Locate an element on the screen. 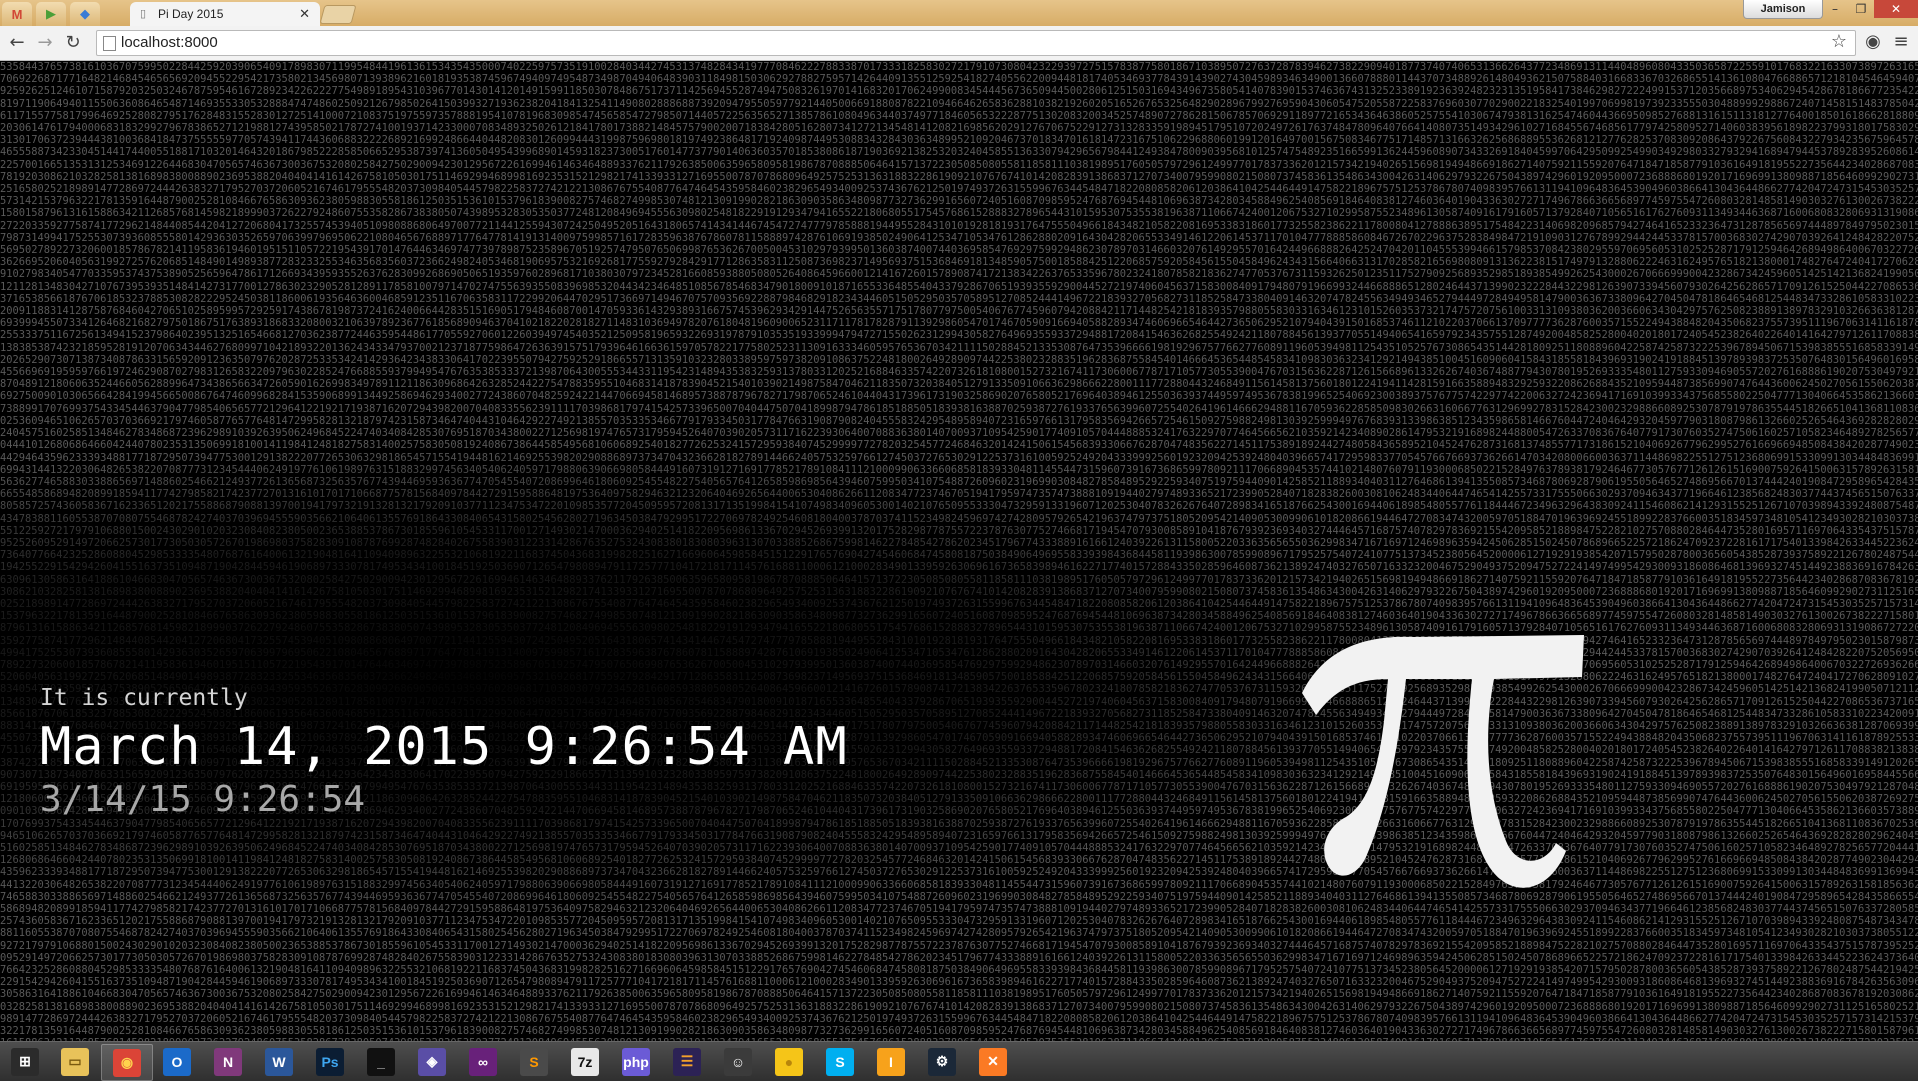 The width and height of the screenshot is (1918, 1081). taskbar-item-outlook: O is located at coordinates (177, 1061).